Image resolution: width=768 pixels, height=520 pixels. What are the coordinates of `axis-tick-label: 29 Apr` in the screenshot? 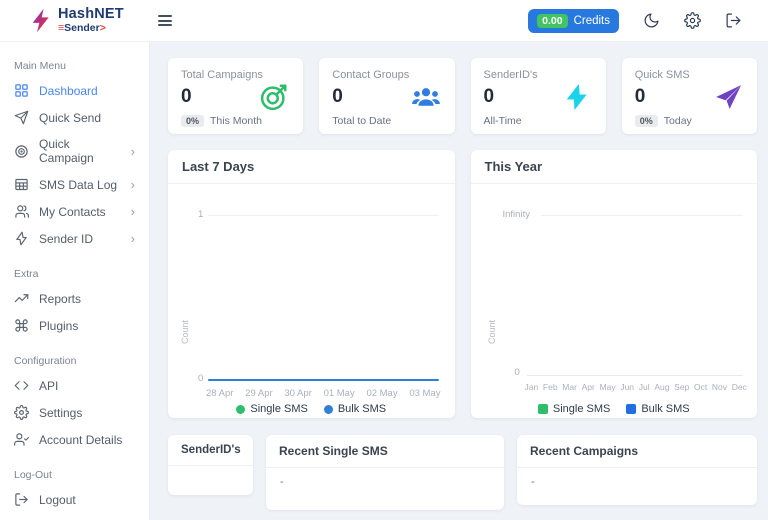 It's located at (259, 393).